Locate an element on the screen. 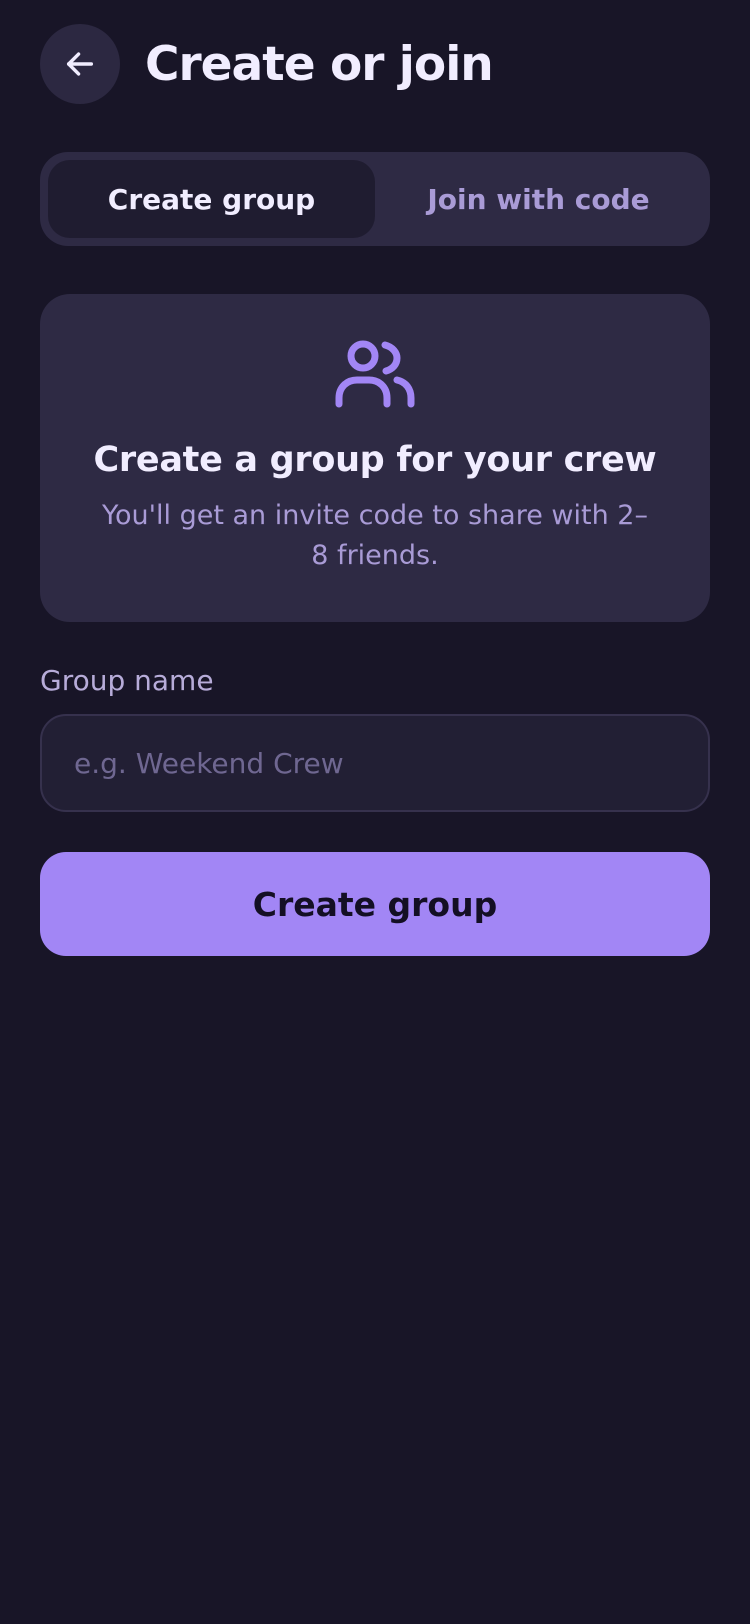  tab-join-with-code: Join with code is located at coordinates (538, 199).